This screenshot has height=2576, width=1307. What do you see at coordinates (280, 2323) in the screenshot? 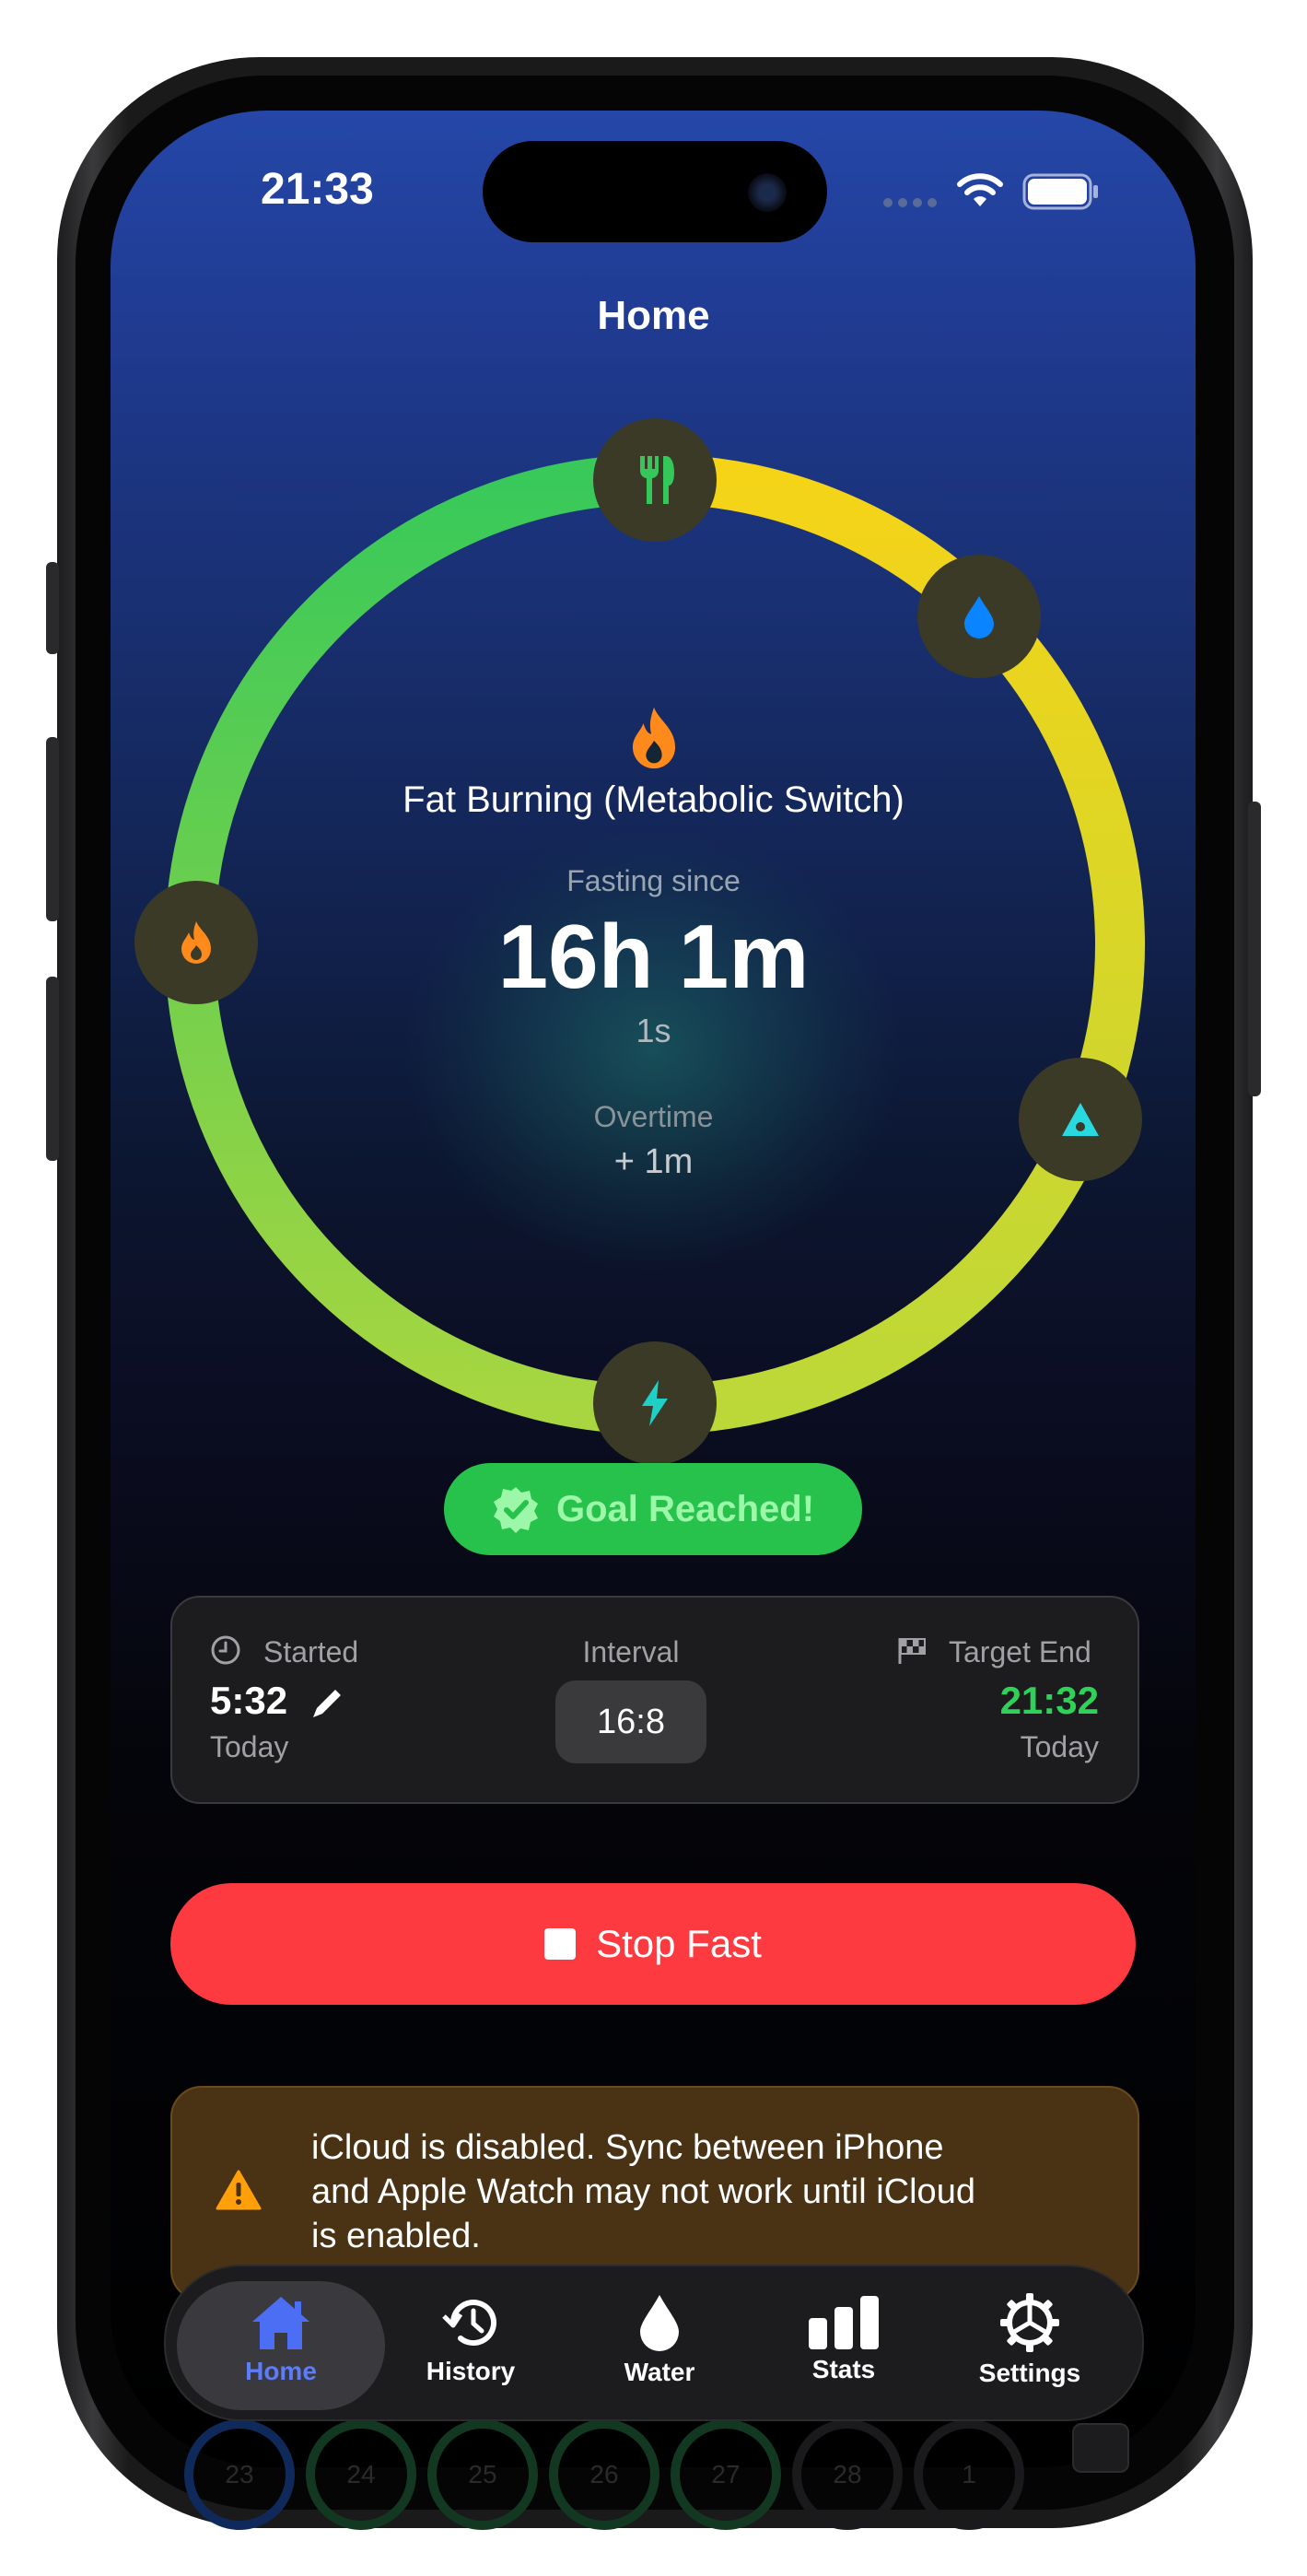
I see `house-icon` at bounding box center [280, 2323].